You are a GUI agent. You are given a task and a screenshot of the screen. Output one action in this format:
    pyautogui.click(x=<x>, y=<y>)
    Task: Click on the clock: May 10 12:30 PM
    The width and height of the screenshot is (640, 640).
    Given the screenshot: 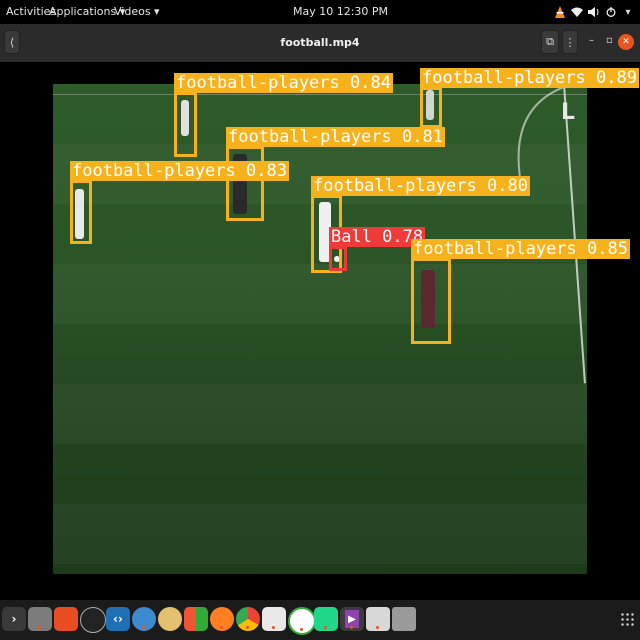 What is the action you would take?
    pyautogui.click(x=340, y=11)
    